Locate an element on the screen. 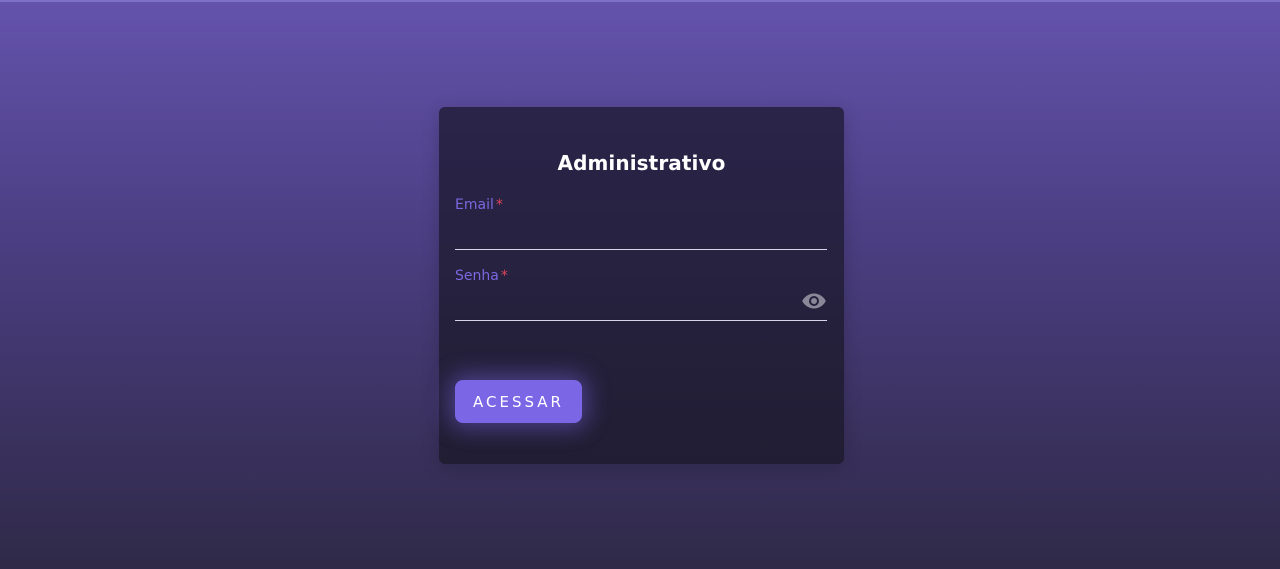 This screenshot has width=1280, height=569. submit-button: ACESSAR is located at coordinates (518, 401).